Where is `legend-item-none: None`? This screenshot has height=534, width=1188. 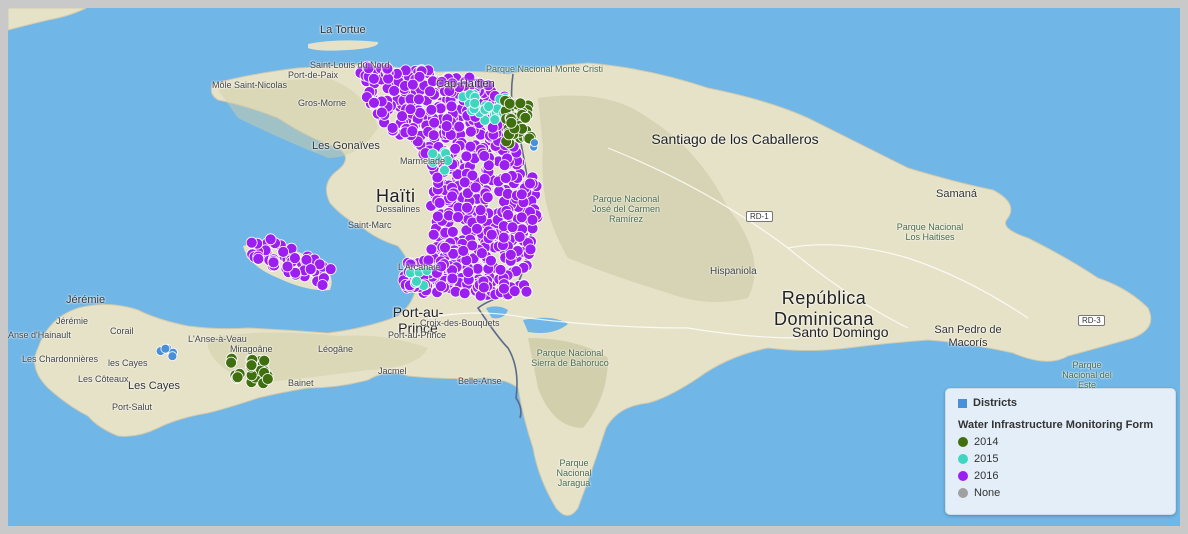 legend-item-none: None is located at coordinates (979, 493).